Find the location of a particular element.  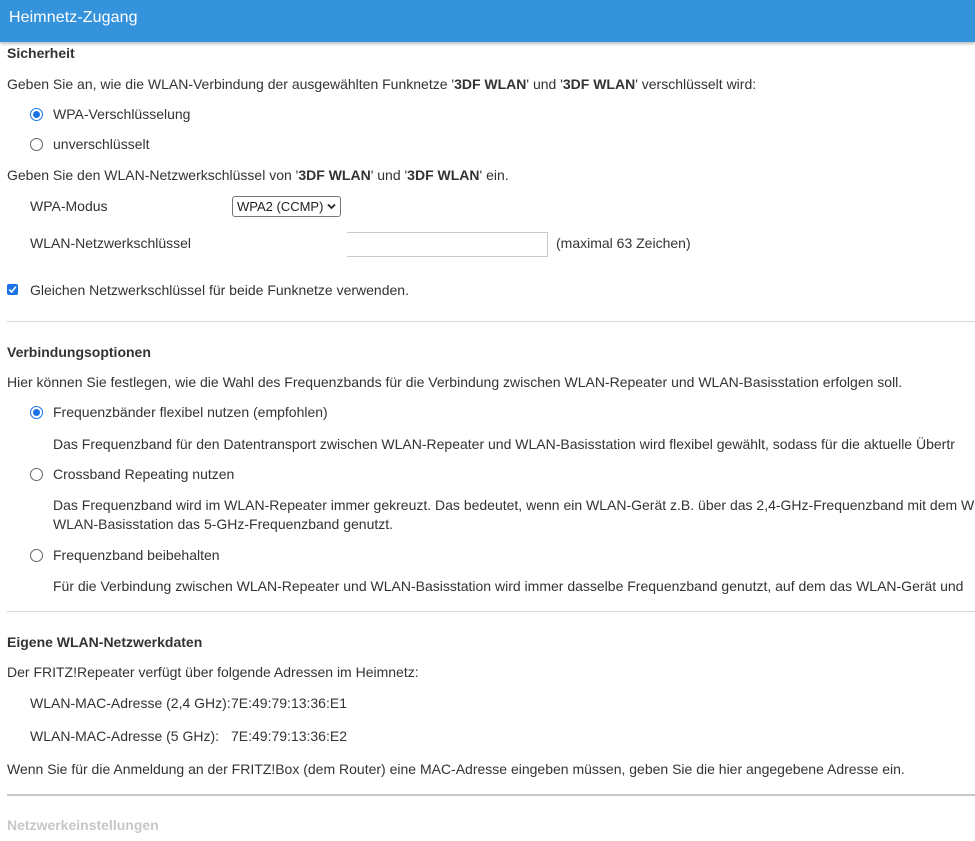

wpa-mode-label: WPA-Modus is located at coordinates (69, 206).